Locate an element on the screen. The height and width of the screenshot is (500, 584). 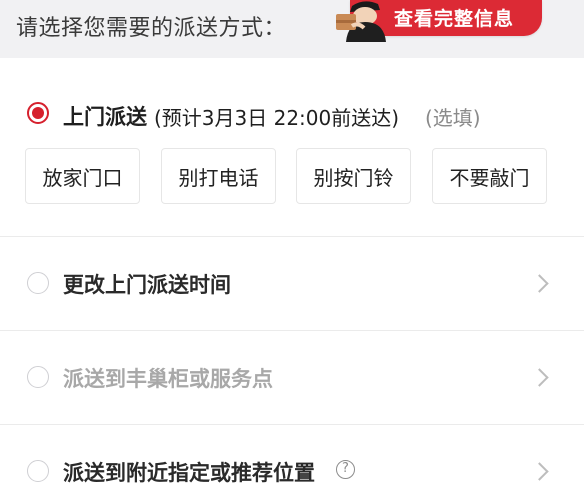
door-delivery-eta: (预计3月3日 22:00前送达) is located at coordinates (277, 118).